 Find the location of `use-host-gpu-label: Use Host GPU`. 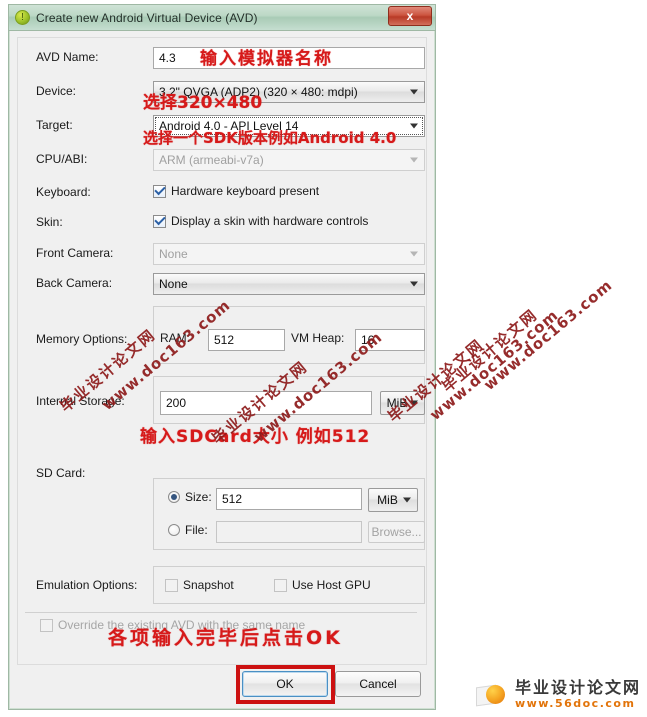

use-host-gpu-label: Use Host GPU is located at coordinates (331, 585).